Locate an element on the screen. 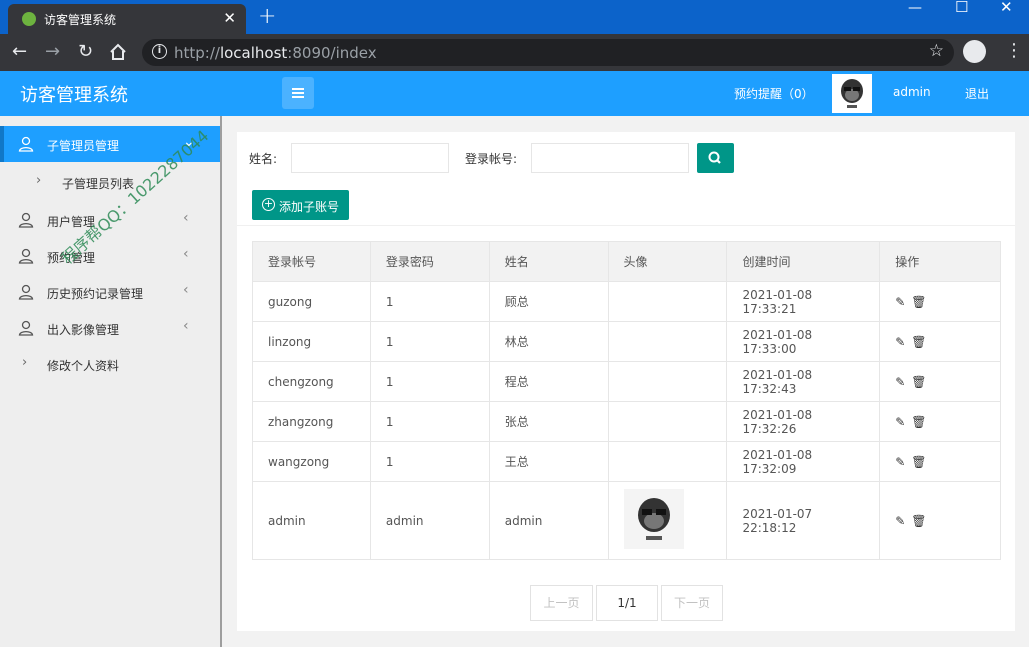 The width and height of the screenshot is (1029, 647). username: admin is located at coordinates (912, 92).